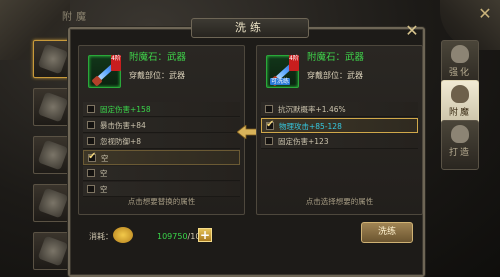 This screenshot has height=277, width=500. Describe the element at coordinates (76, 17) in the screenshot. I see `background-title: 附魔` at that location.